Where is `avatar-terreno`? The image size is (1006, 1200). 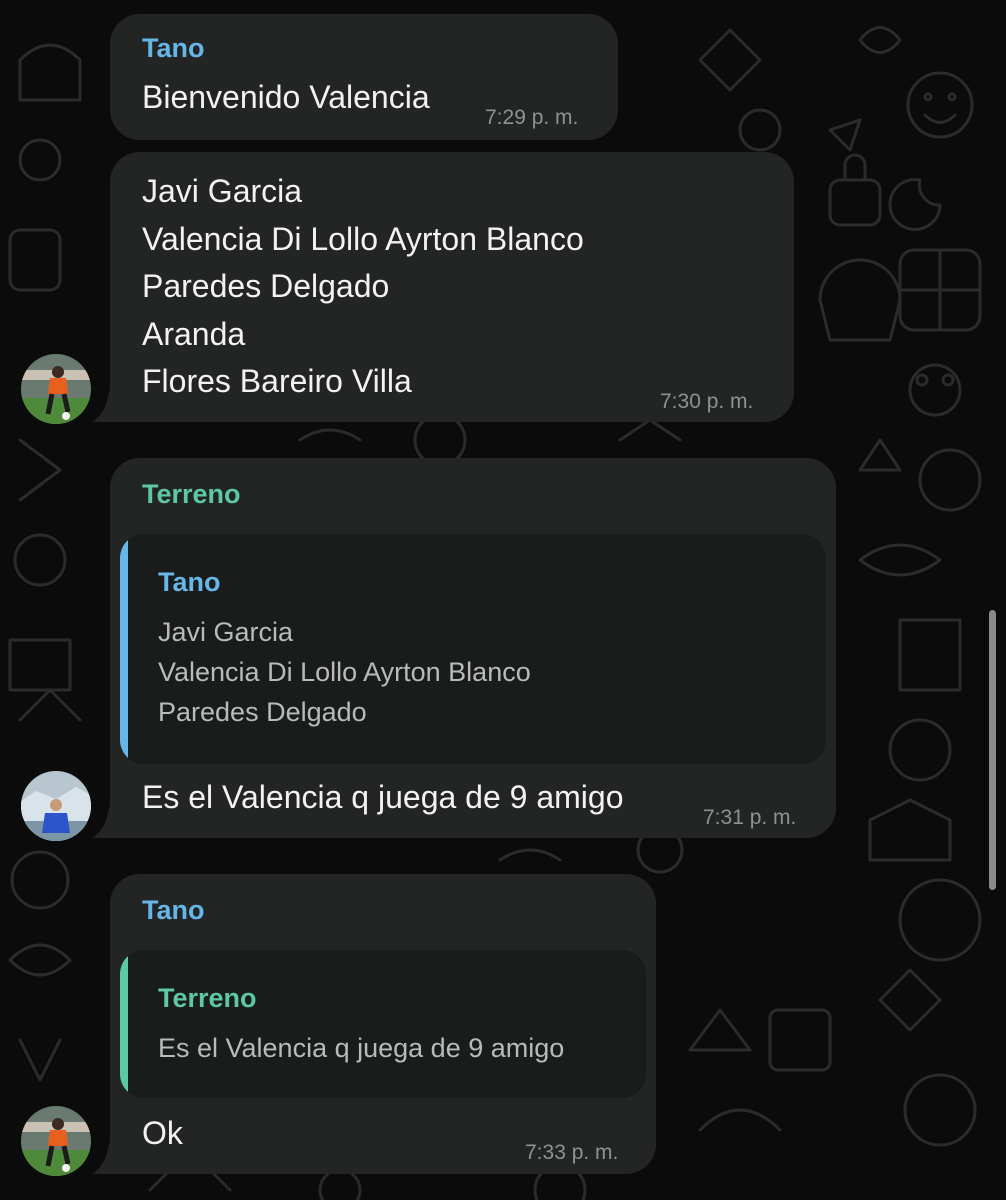 avatar-terreno is located at coordinates (56, 806).